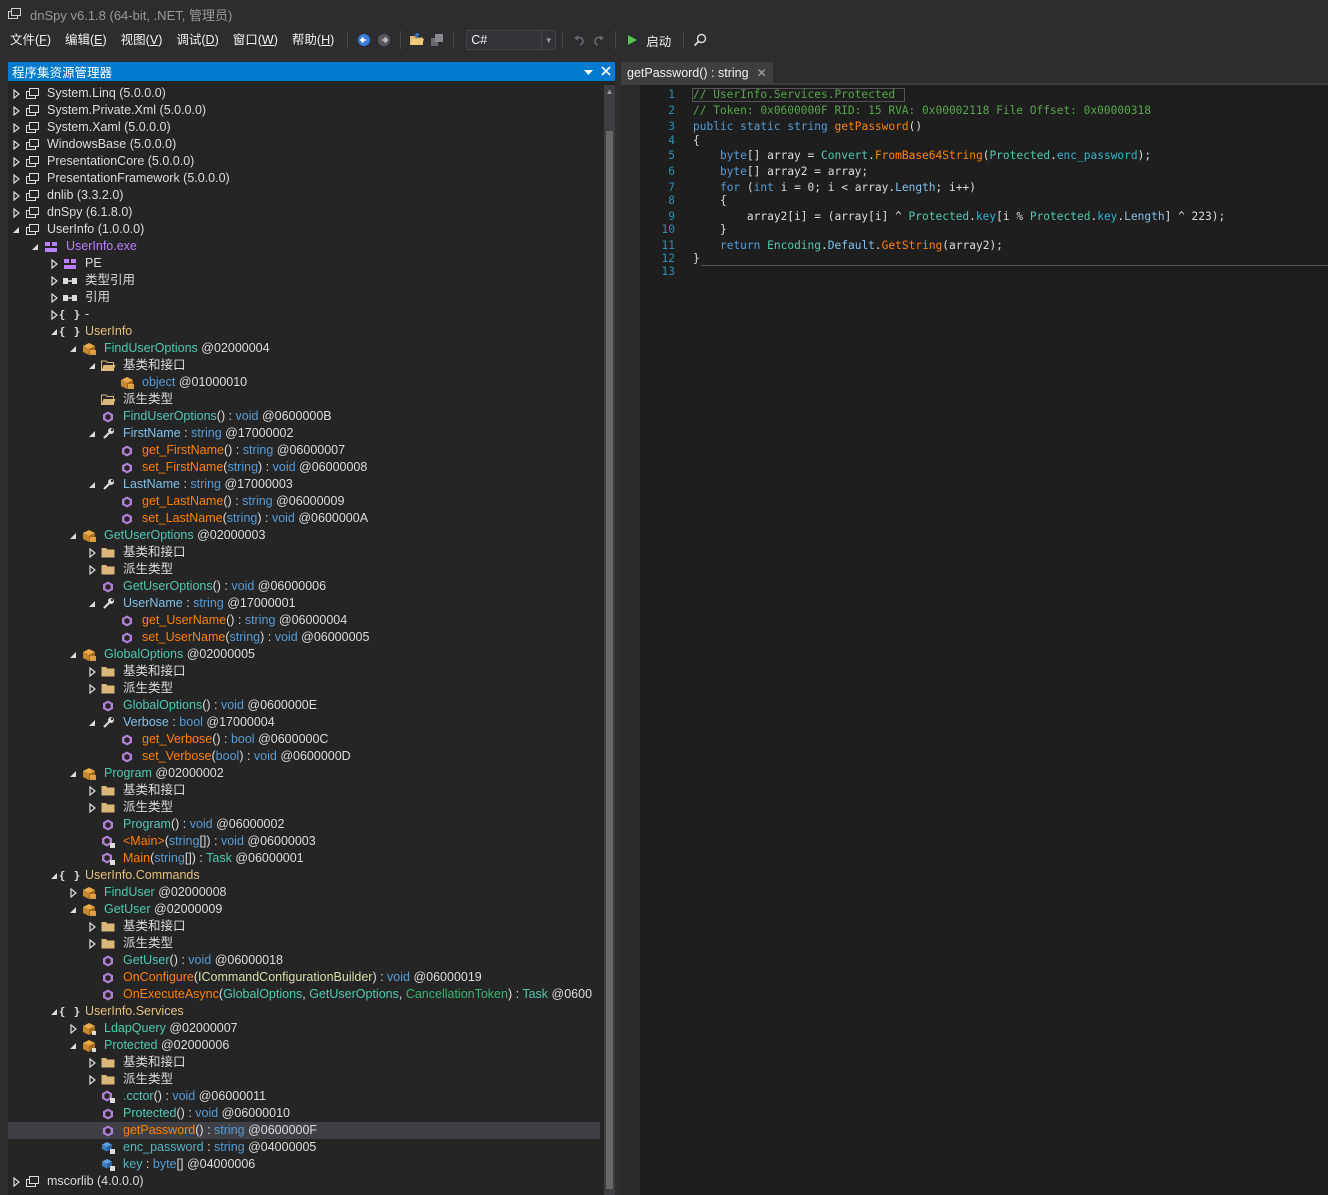  I want to click on tree-node: mscorlib (4.0.0.0), so click(304, 1181).